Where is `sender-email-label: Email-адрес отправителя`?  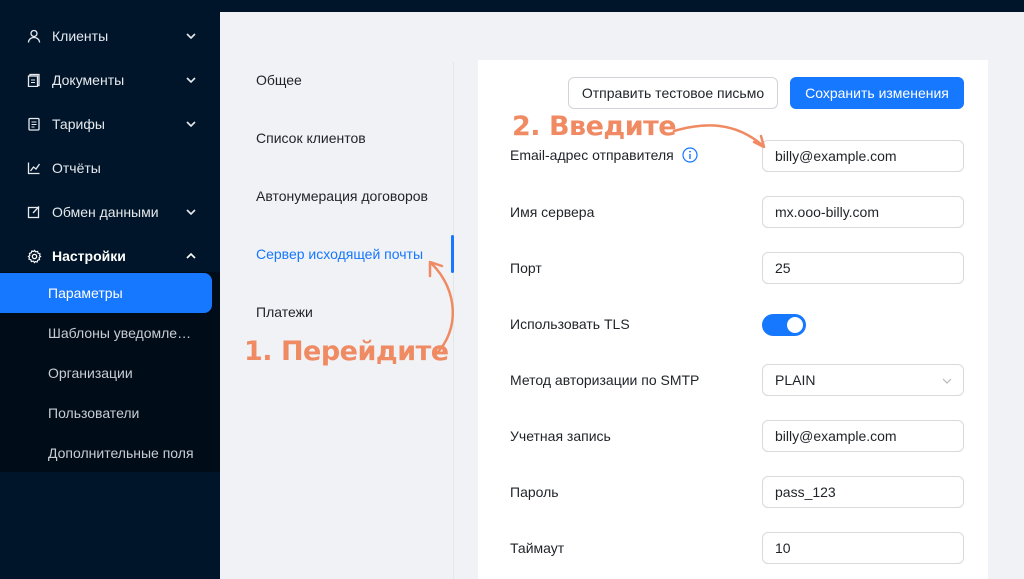 sender-email-label: Email-адрес отправителя is located at coordinates (604, 155).